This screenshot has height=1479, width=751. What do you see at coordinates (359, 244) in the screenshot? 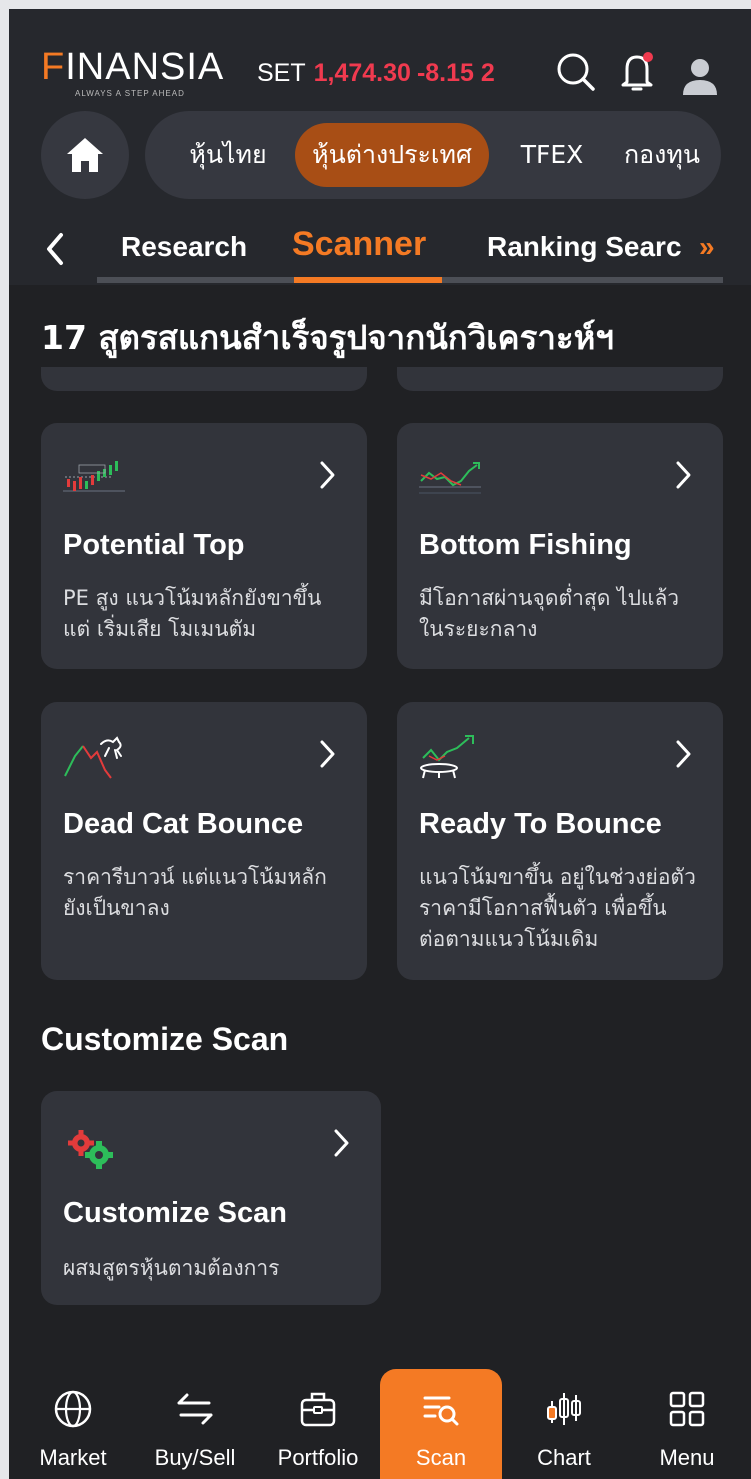
I see `tab-scanner: Scanner` at bounding box center [359, 244].